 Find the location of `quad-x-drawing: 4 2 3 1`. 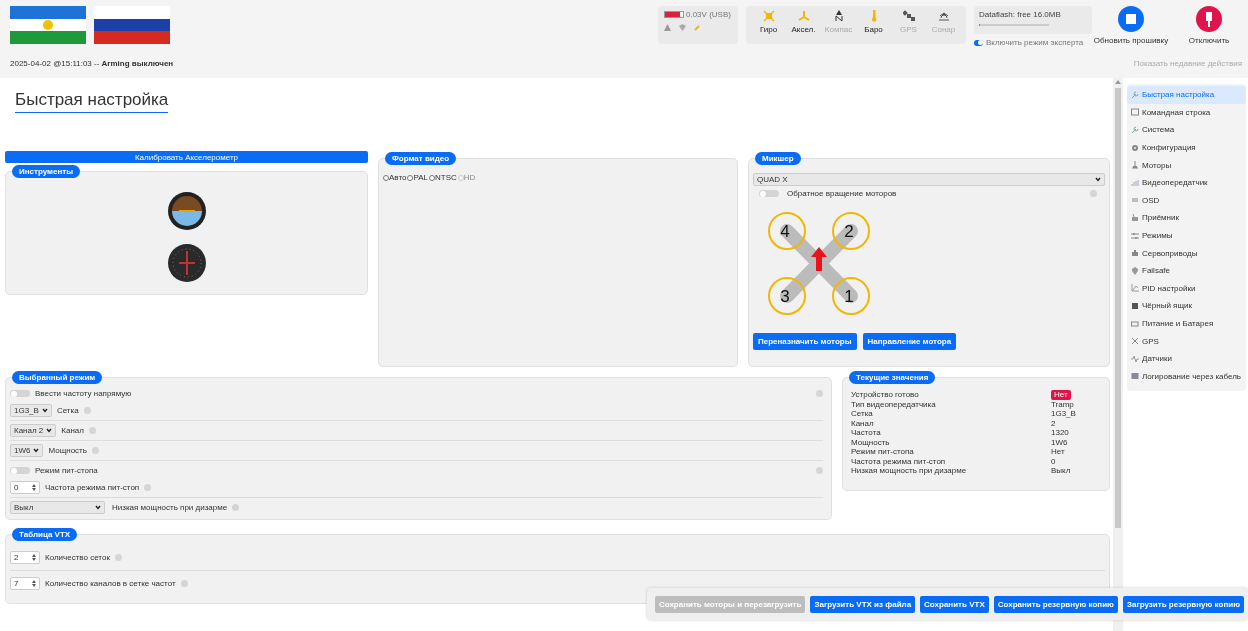

quad-x-drawing: 4 2 3 1 is located at coordinates (822, 265).